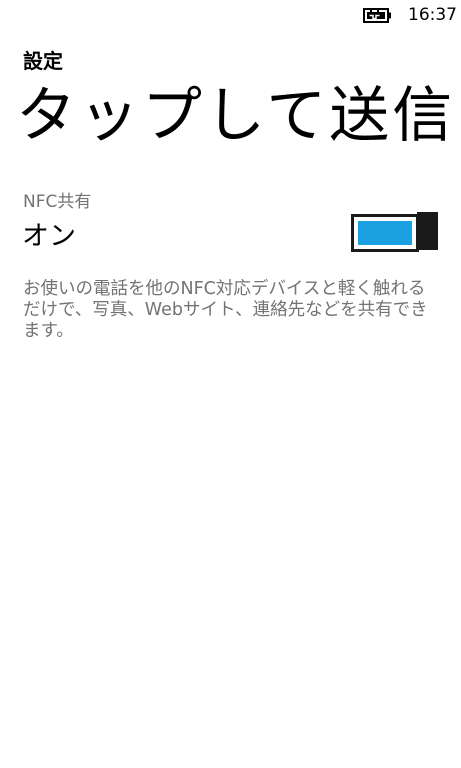 The height and width of the screenshot is (768, 461). I want to click on toggle-fill, so click(385, 233).